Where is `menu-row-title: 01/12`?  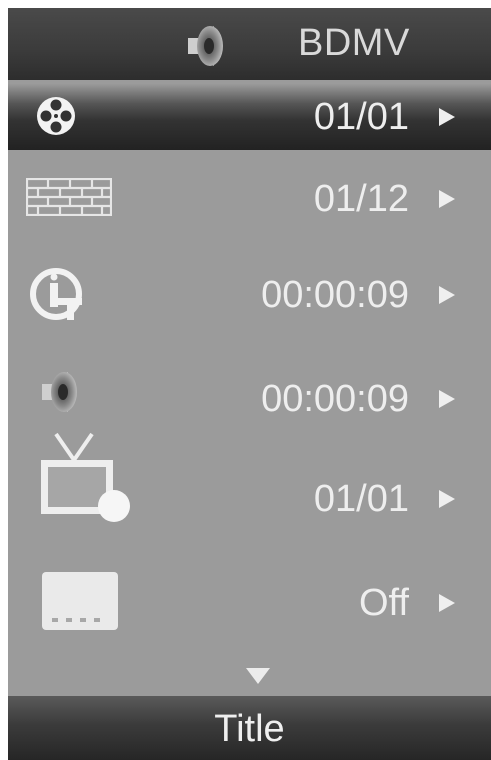
menu-row-title: 01/12 is located at coordinates (249, 197).